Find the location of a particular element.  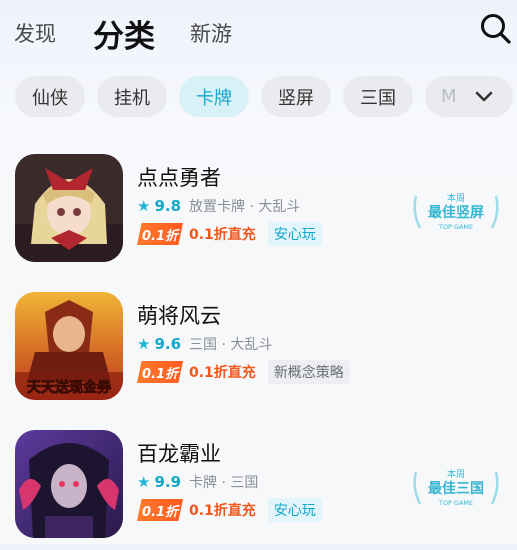

expand-chips-button is located at coordinates (484, 96).